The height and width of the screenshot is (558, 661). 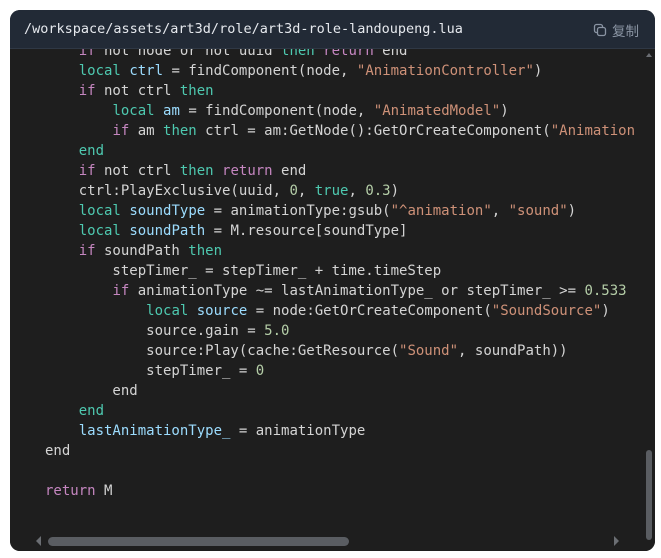 I want to click on code-token: "Sound", so click(x=429, y=351).